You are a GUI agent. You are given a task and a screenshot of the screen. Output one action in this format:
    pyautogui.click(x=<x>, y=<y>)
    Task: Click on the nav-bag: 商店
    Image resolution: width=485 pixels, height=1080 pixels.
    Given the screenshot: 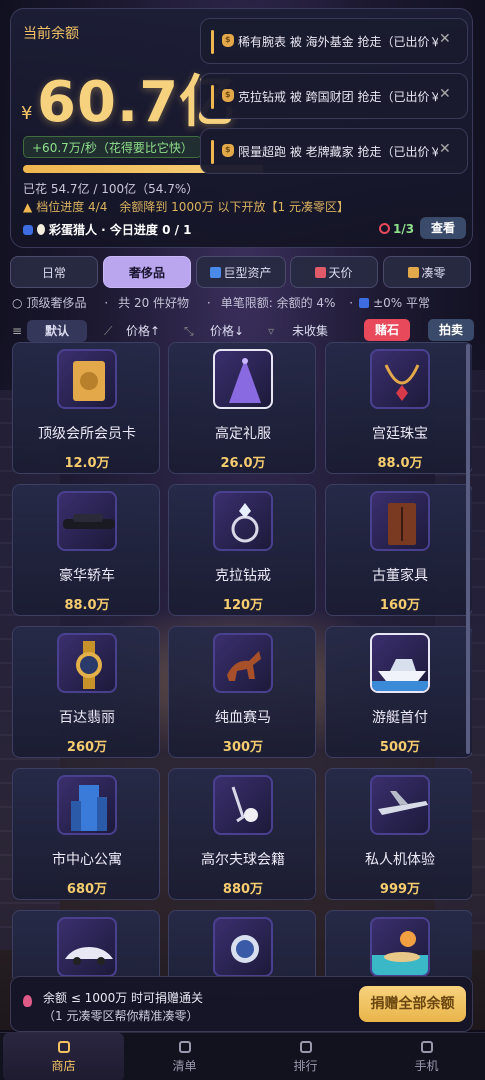 What is the action you would take?
    pyautogui.click(x=63, y=1056)
    